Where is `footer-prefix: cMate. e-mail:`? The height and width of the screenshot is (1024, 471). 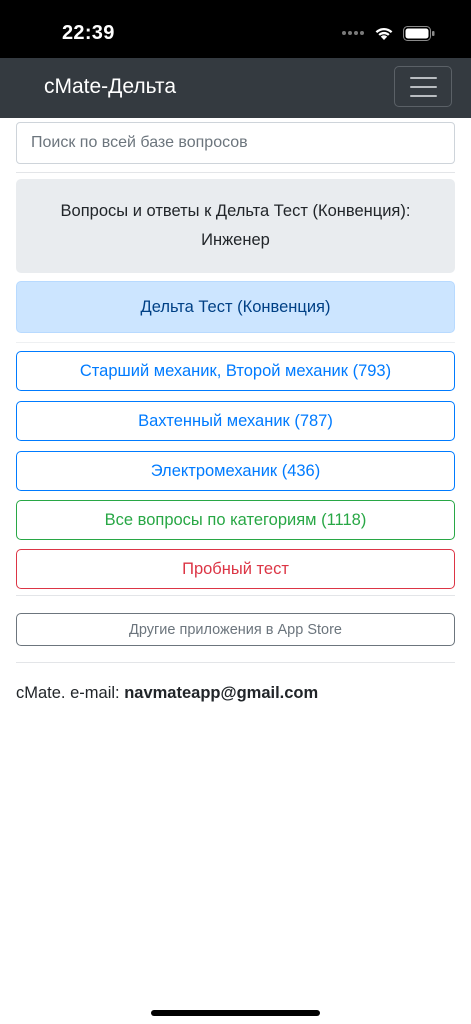 footer-prefix: cMate. e-mail: is located at coordinates (70, 693).